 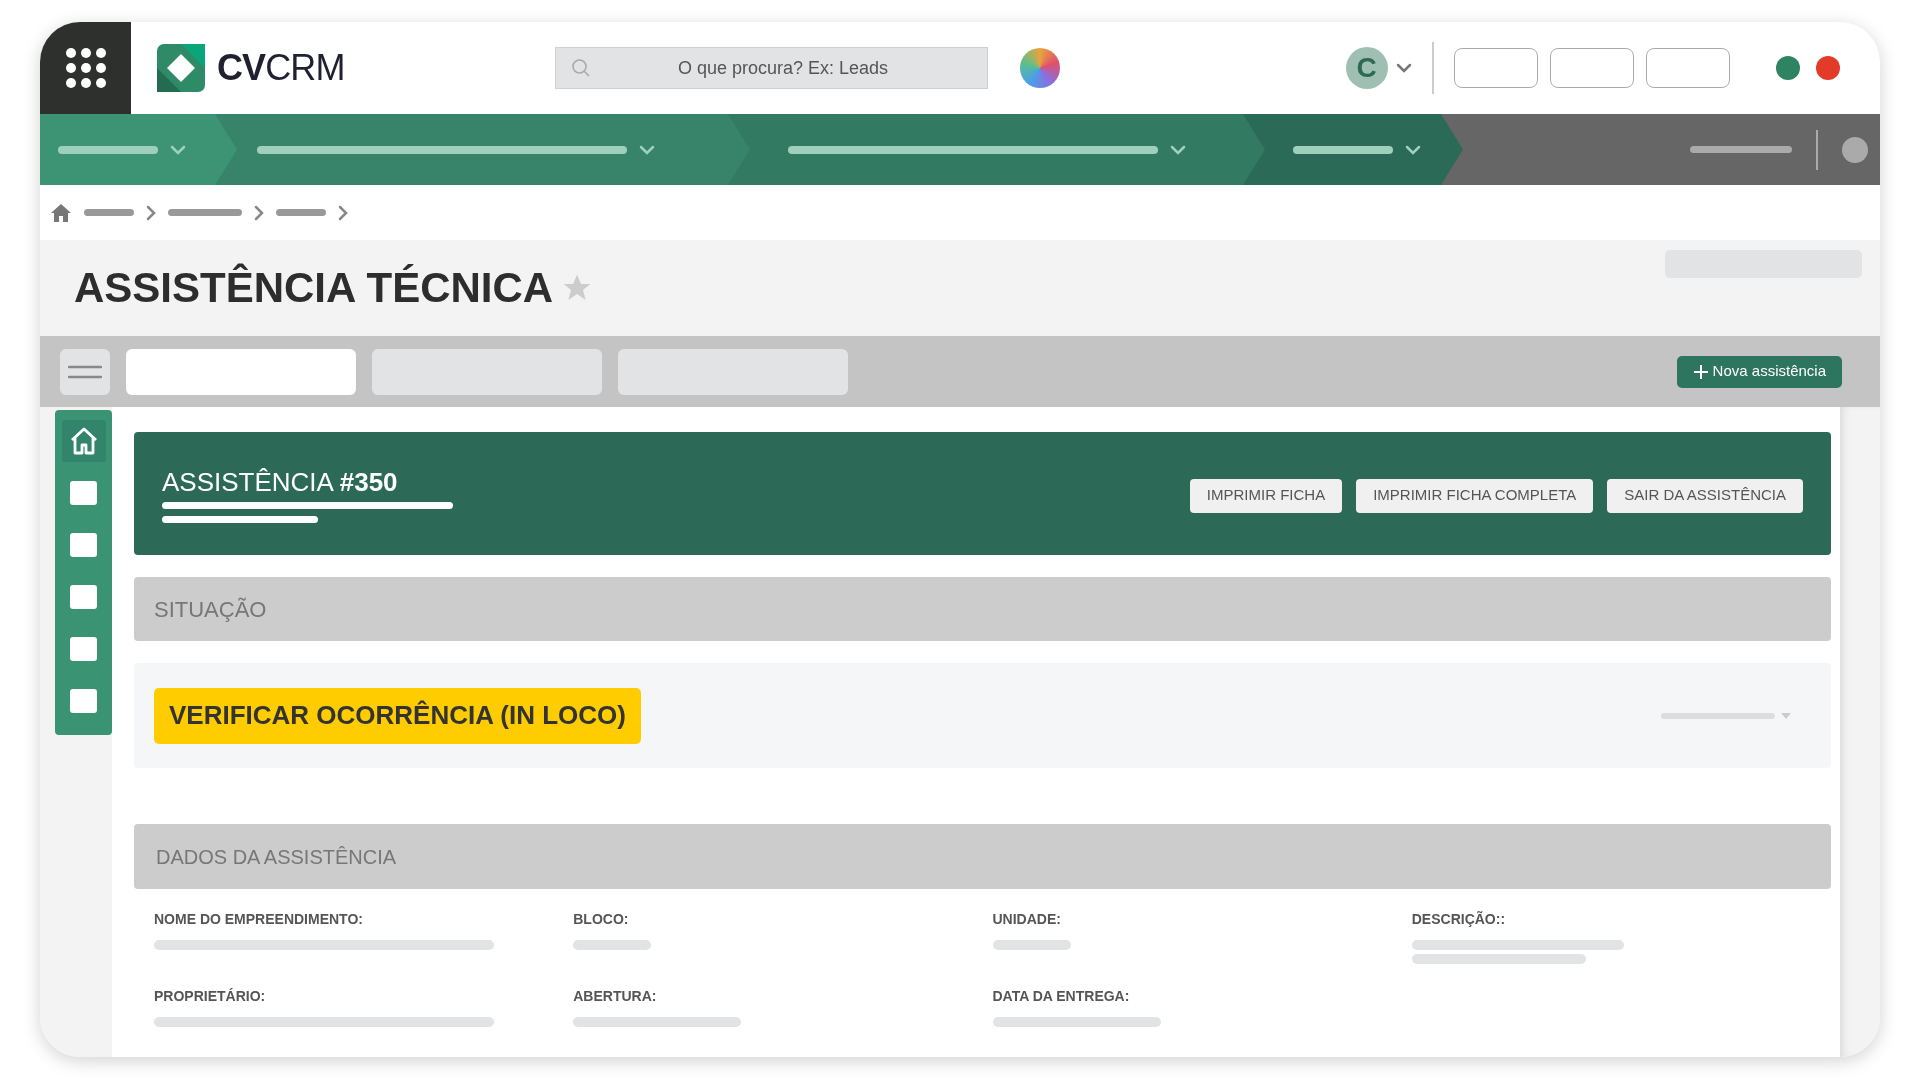 I want to click on record-title: ASSISTÊNCIA #350, so click(x=280, y=481).